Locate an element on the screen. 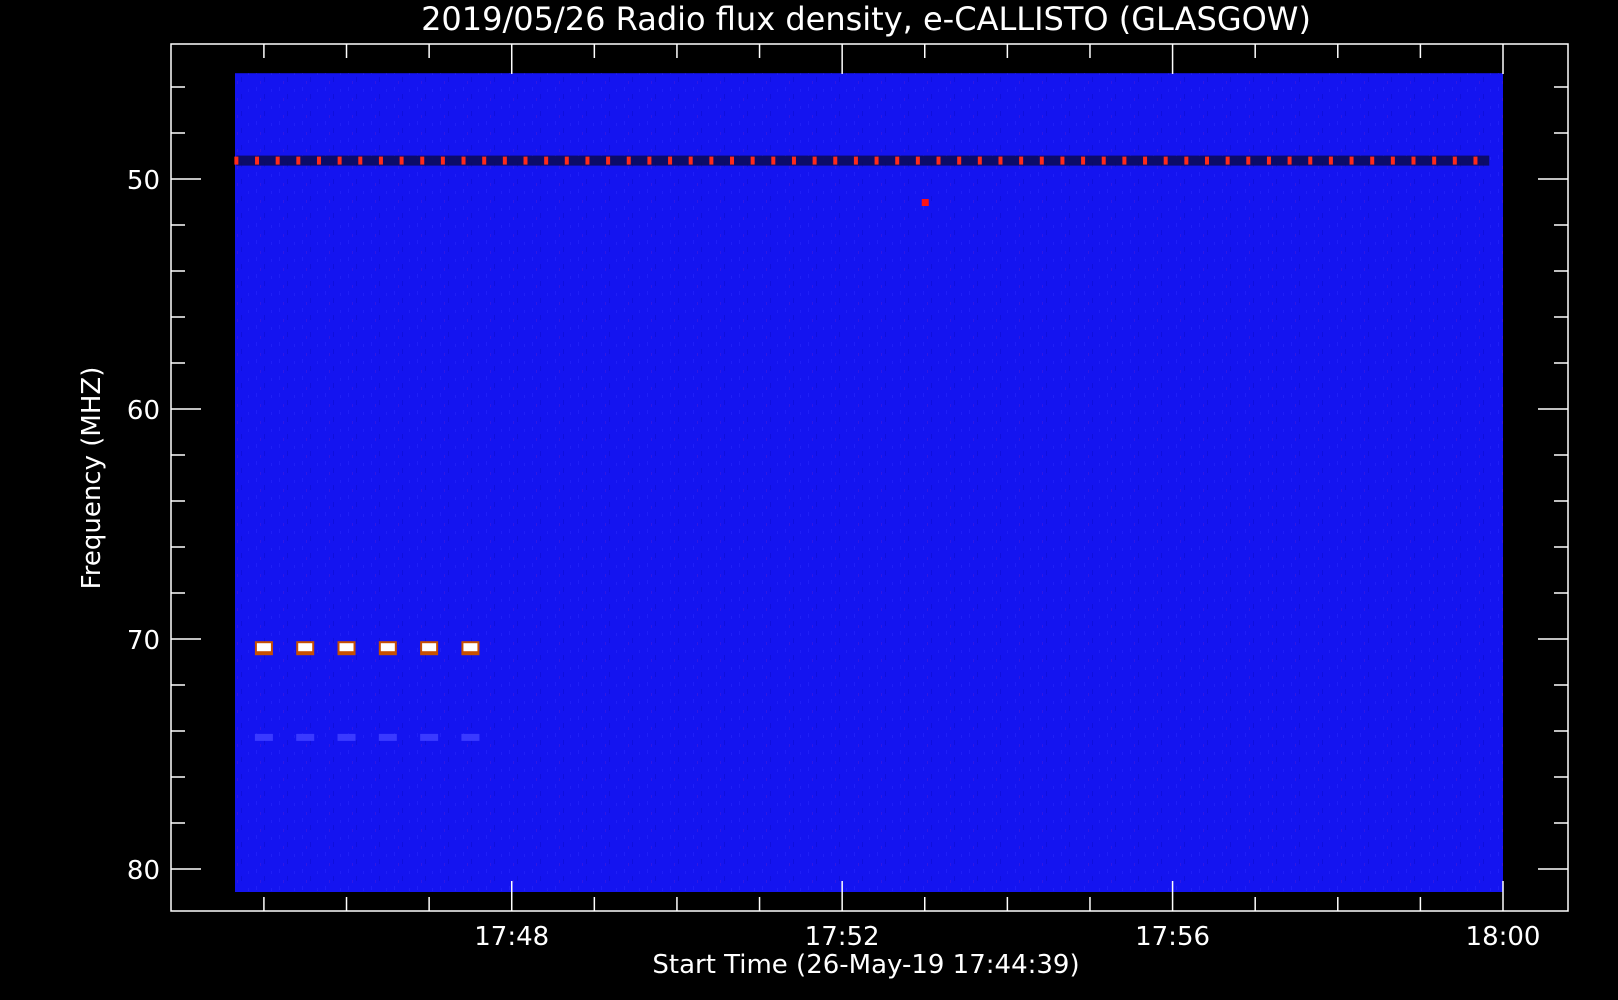 The height and width of the screenshot is (1000, 1618). interference-band-dark is located at coordinates (863, 160).